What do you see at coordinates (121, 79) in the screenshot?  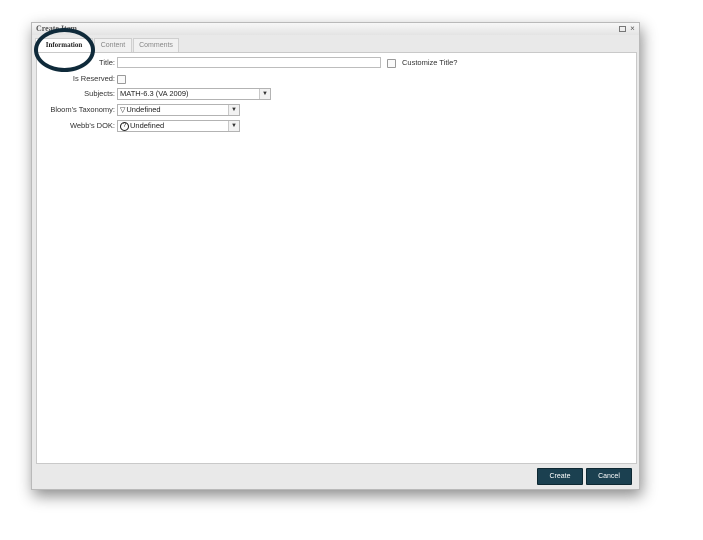 I see `is-reserved-checkbox` at bounding box center [121, 79].